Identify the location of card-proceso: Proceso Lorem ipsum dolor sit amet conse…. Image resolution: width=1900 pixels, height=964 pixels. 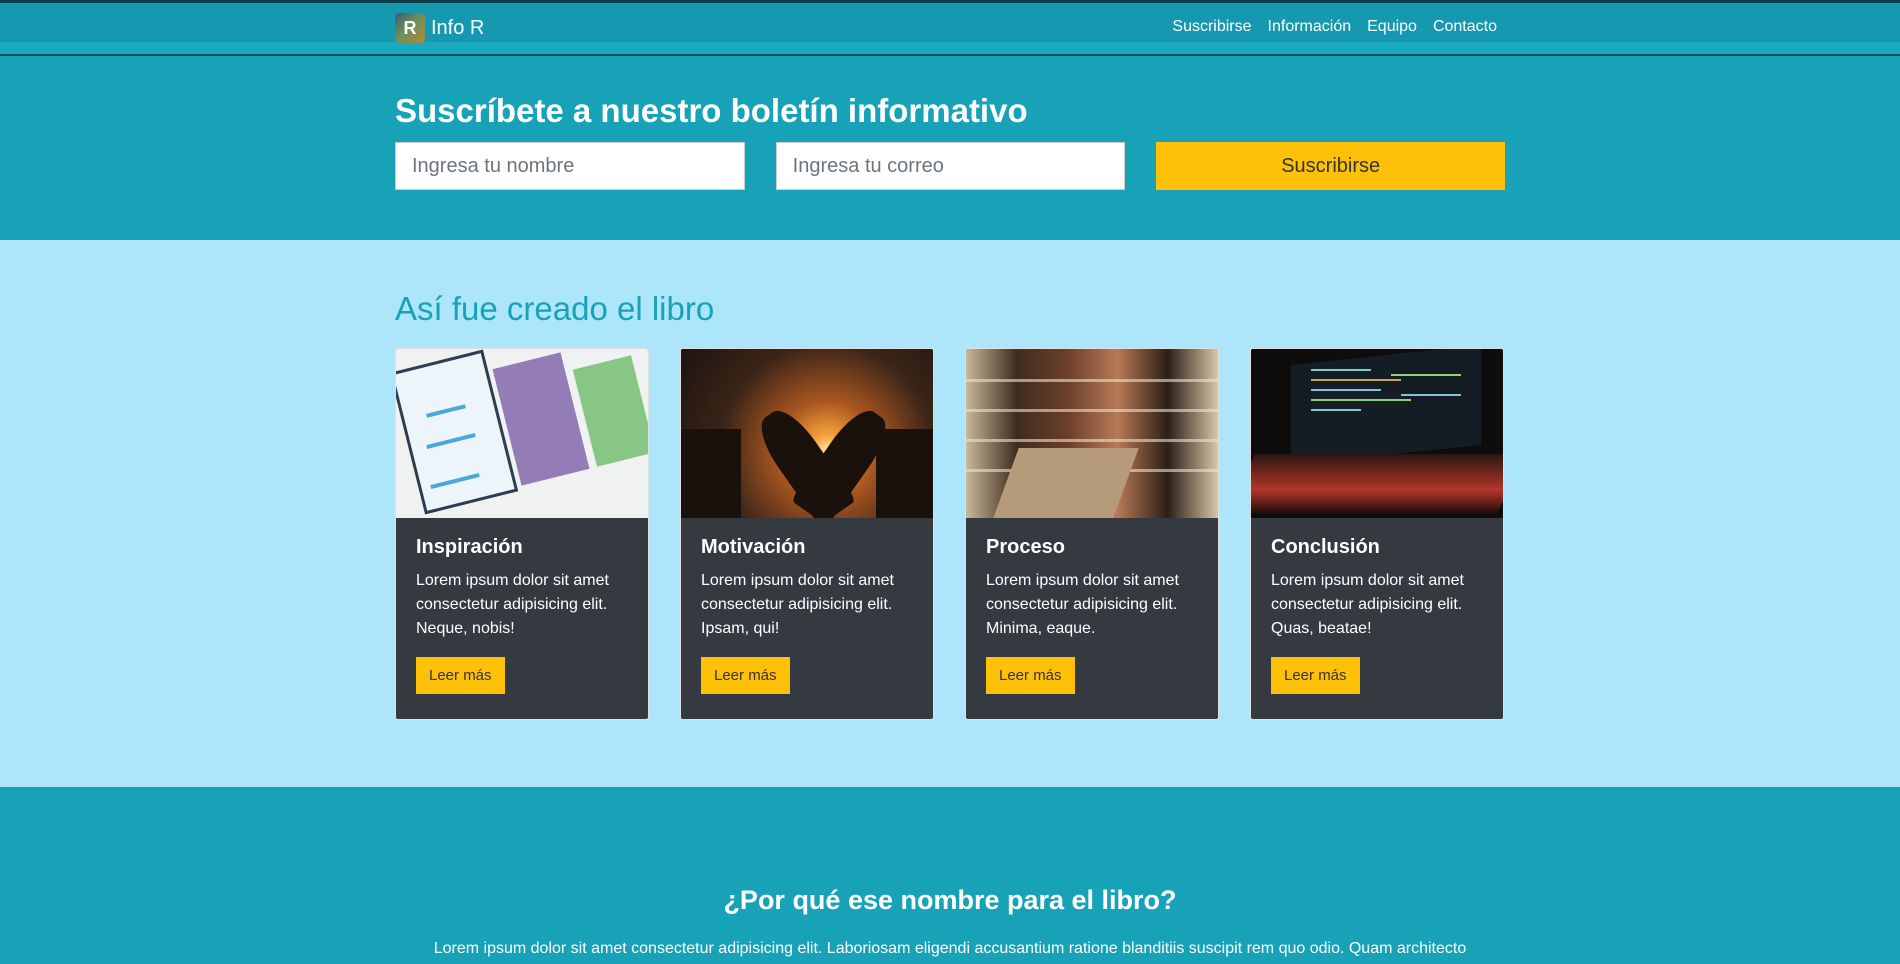
(1092, 534).